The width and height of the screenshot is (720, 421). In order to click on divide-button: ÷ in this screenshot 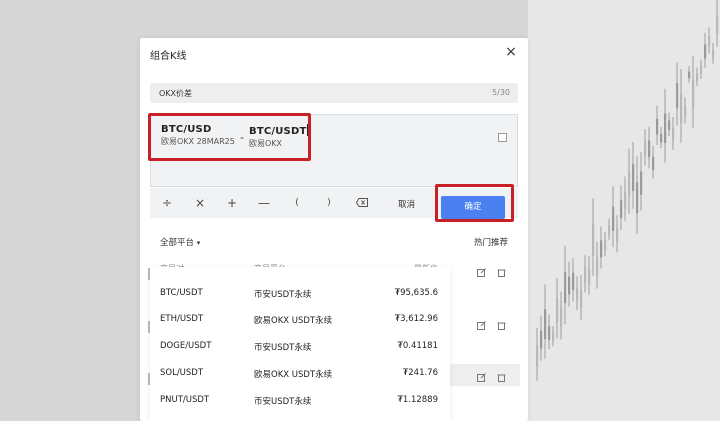, I will do `click(167, 203)`.